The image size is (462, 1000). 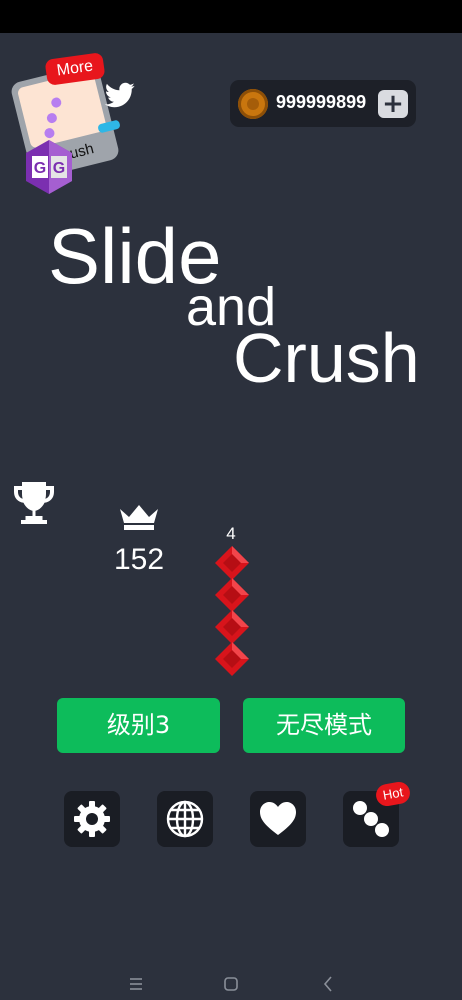 I want to click on trophy-icon, so click(x=34, y=502).